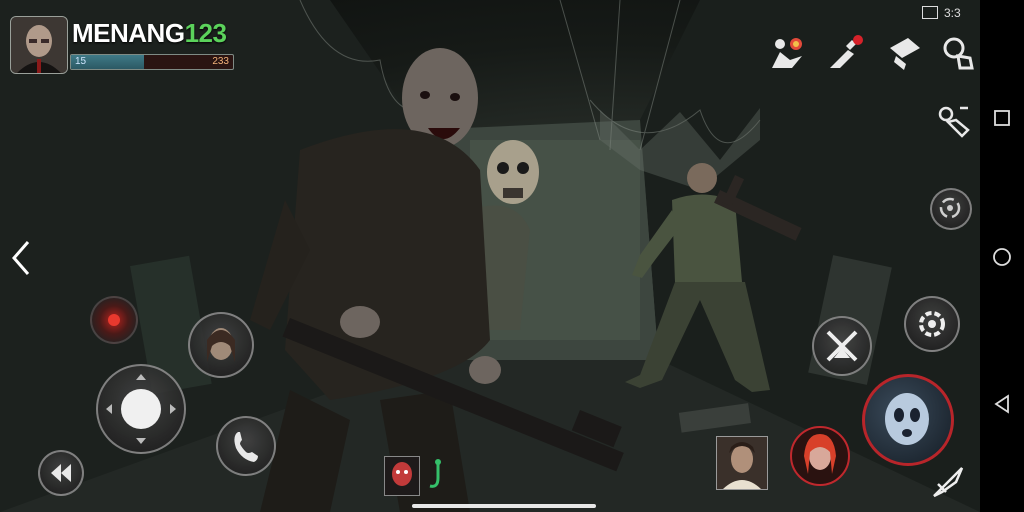 The image size is (1024, 512). What do you see at coordinates (81, 61) in the screenshot?
I see `health-bar-left-value: 15` at bounding box center [81, 61].